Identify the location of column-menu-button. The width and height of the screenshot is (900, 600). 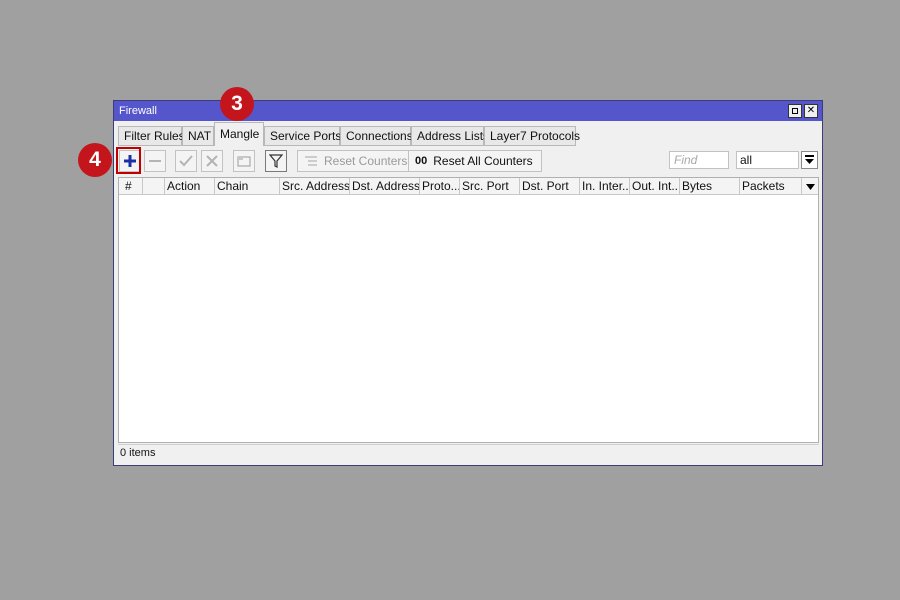
(810, 186).